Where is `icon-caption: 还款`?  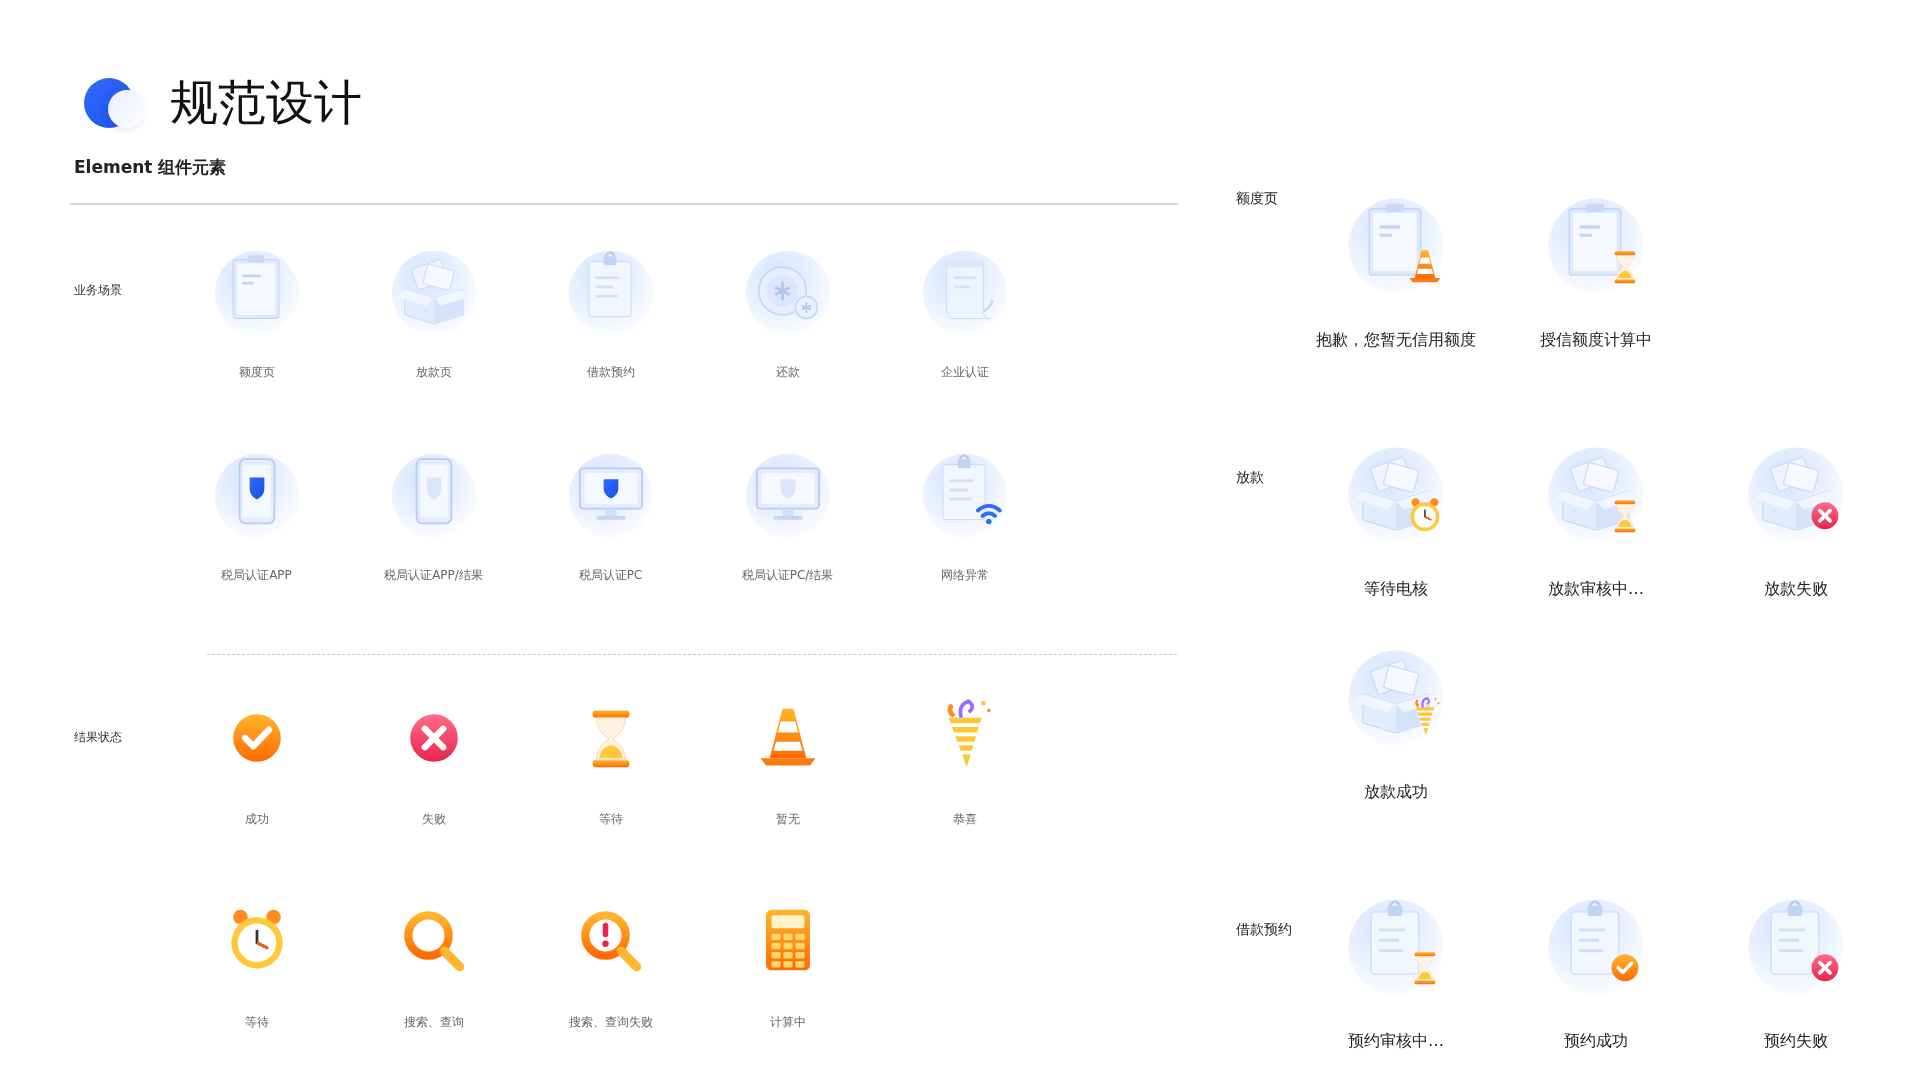 icon-caption: 还款 is located at coordinates (787, 372).